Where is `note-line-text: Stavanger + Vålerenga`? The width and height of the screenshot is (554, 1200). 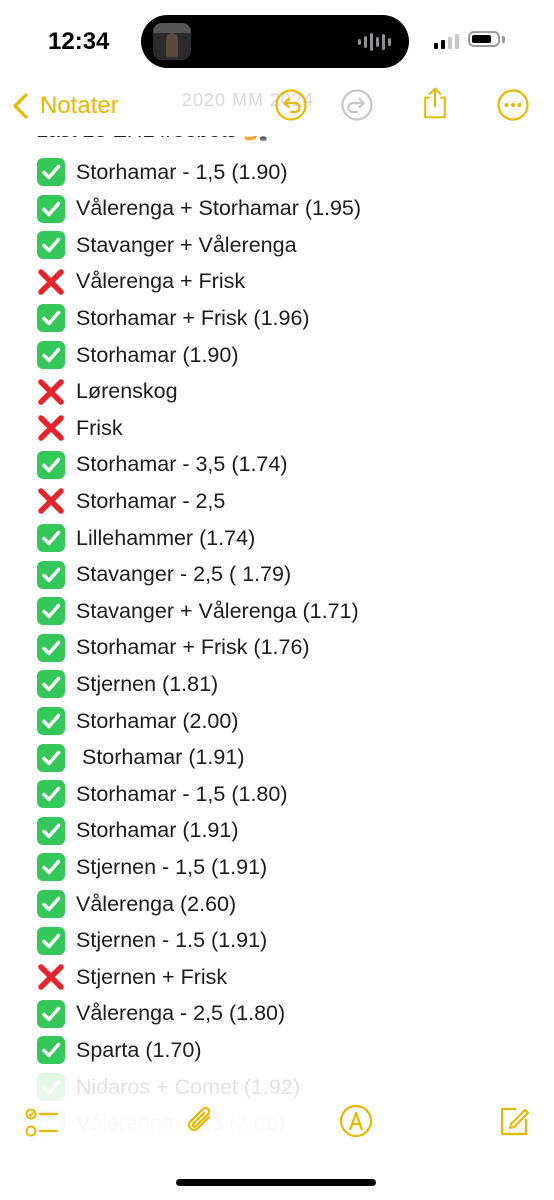
note-line-text: Stavanger + Vålerenga is located at coordinates (186, 244).